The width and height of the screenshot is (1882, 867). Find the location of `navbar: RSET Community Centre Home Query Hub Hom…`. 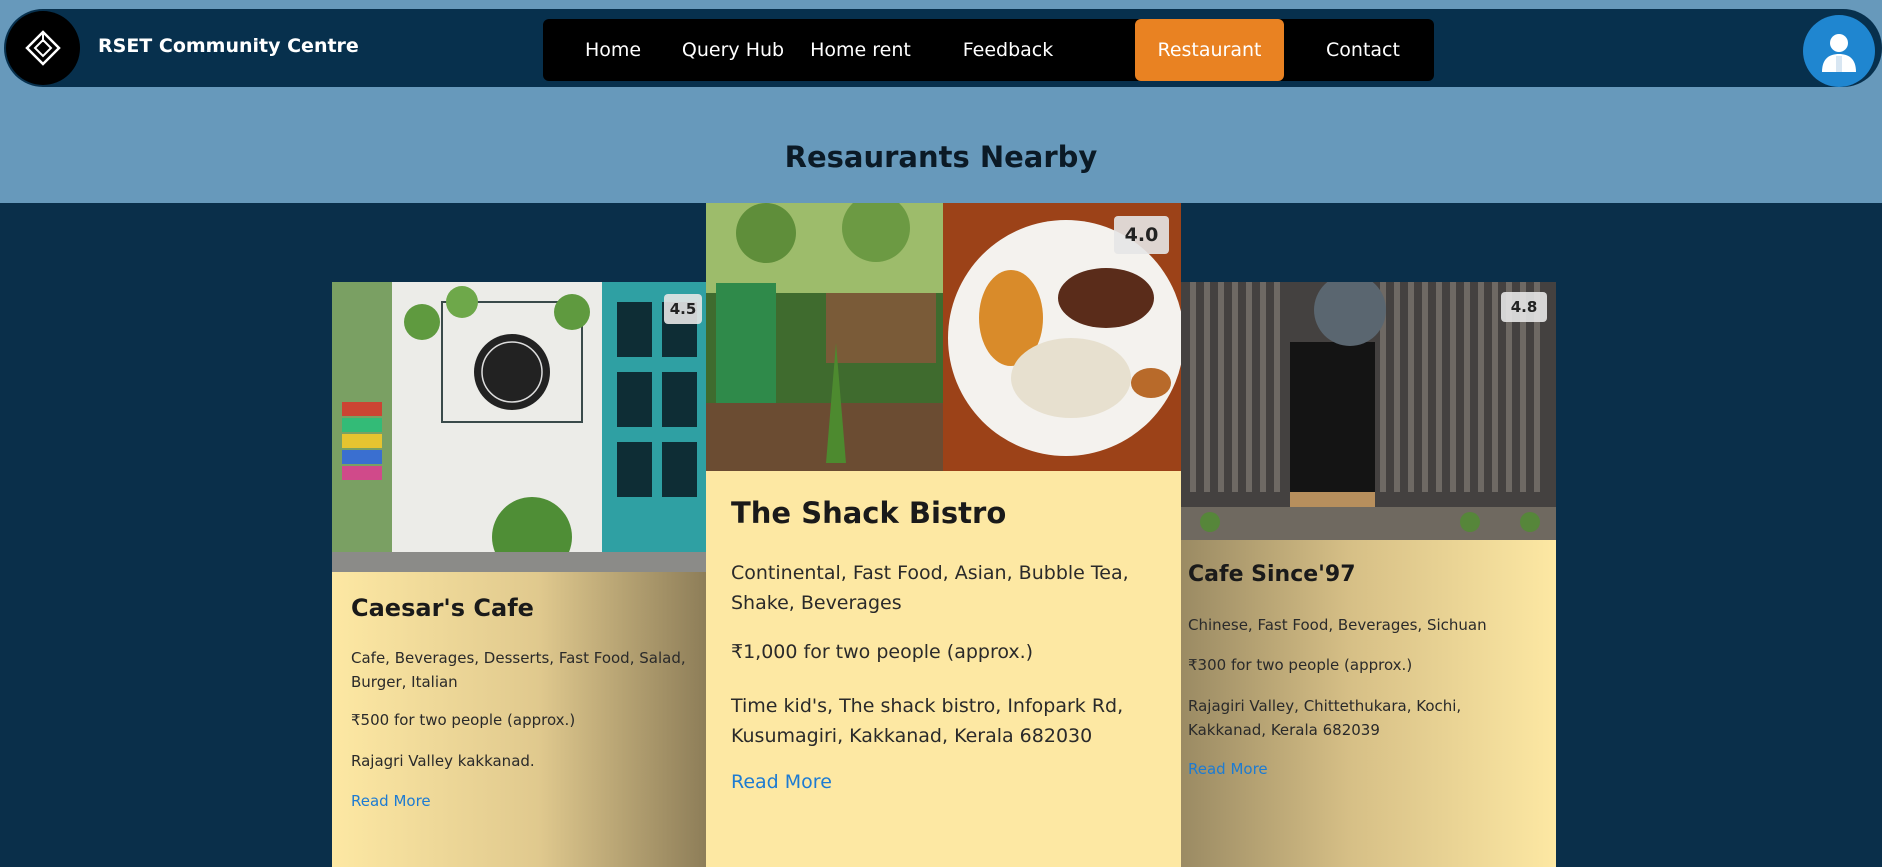

navbar: RSET Community Centre Home Query Hub Hom… is located at coordinates (943, 48).